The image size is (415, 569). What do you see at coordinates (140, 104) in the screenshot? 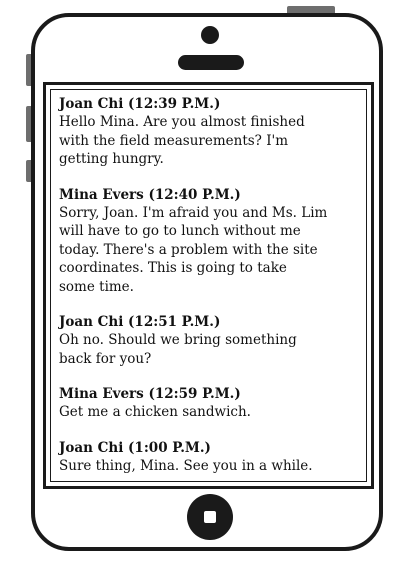
I see `message-sender: Joan Chi (12:39 P.M.)` at bounding box center [140, 104].